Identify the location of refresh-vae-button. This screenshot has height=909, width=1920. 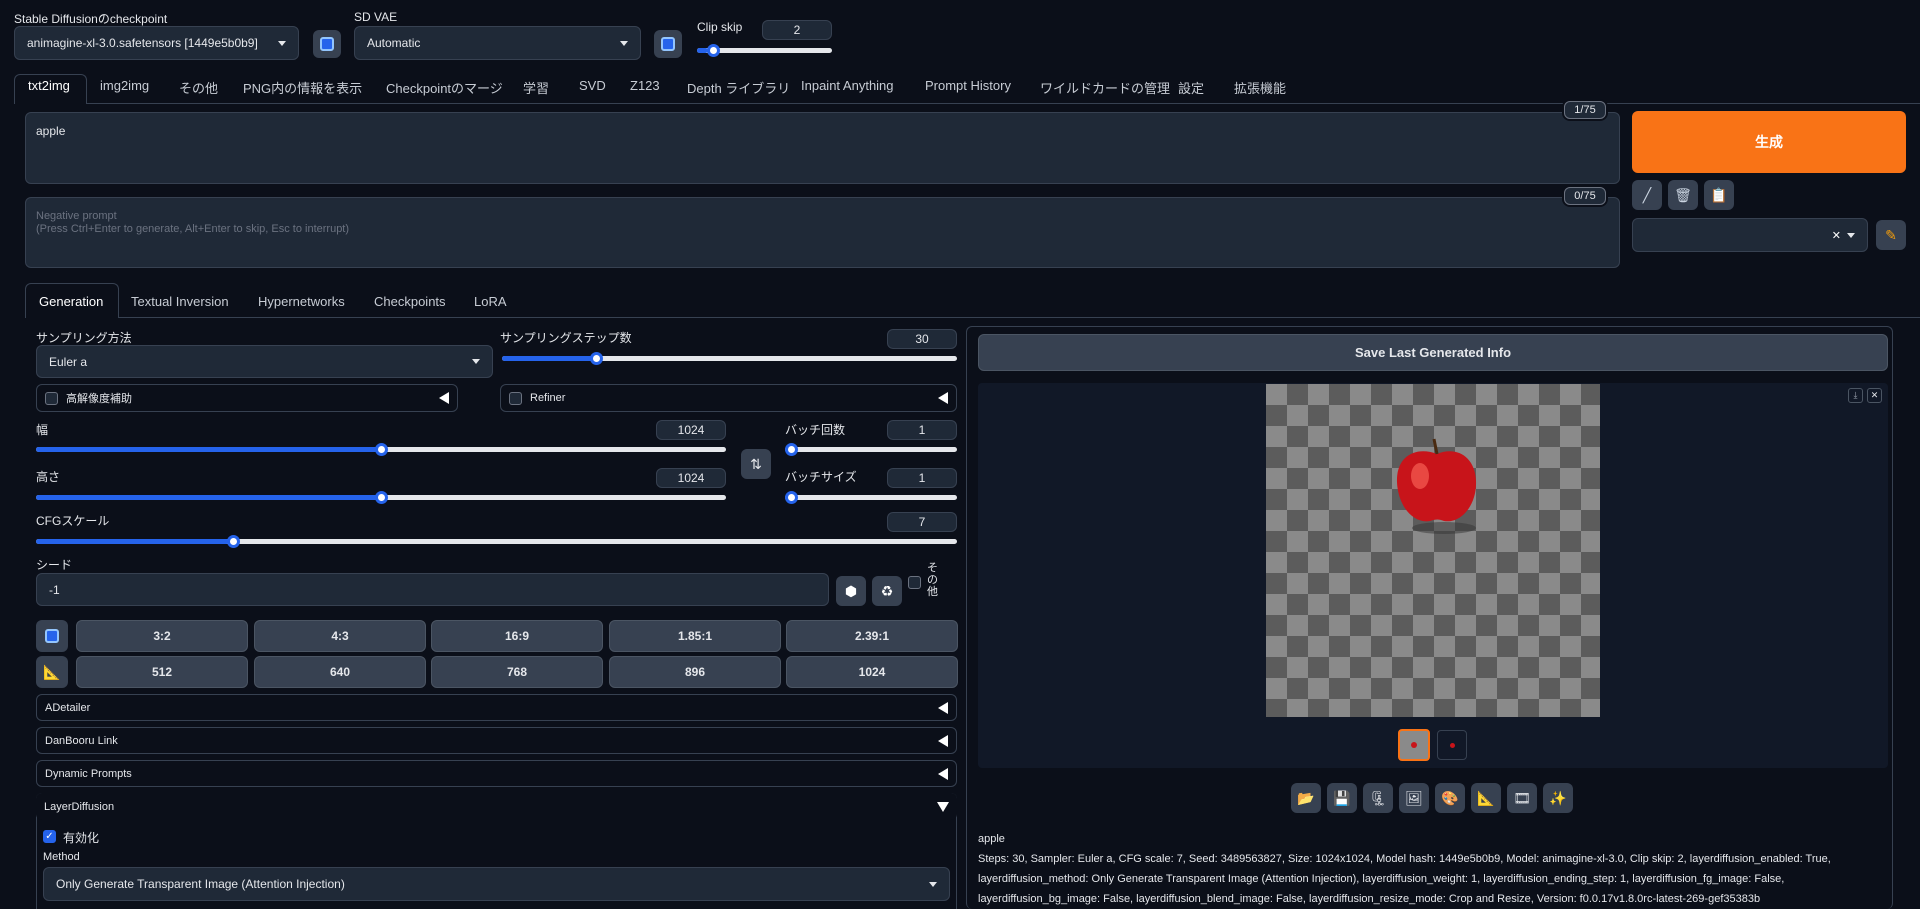
(668, 44).